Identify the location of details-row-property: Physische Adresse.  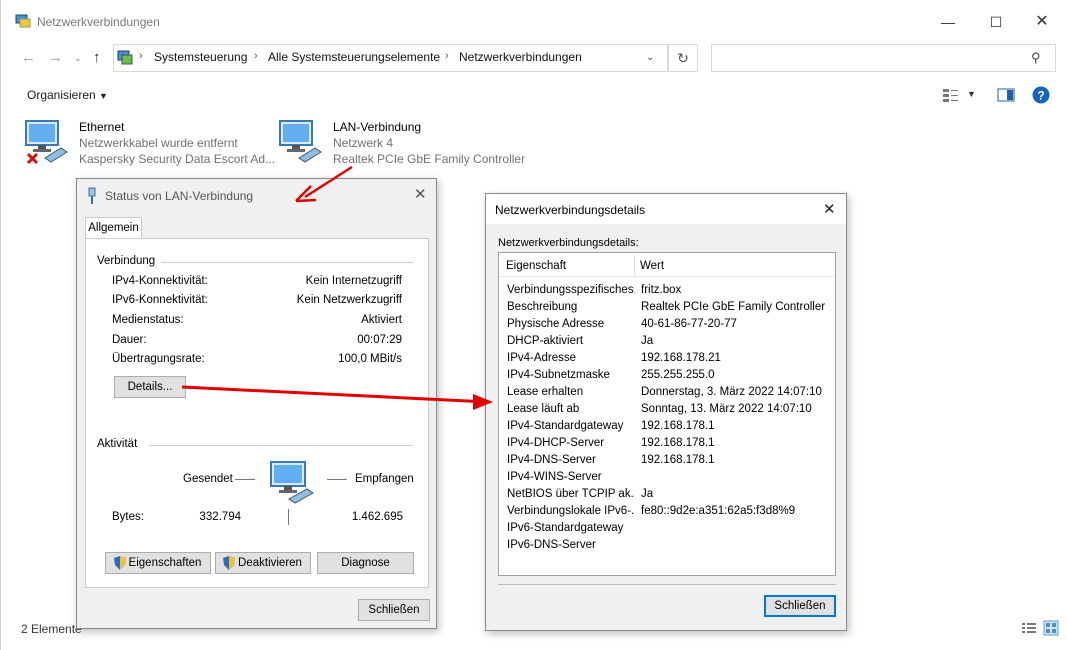
(556, 324).